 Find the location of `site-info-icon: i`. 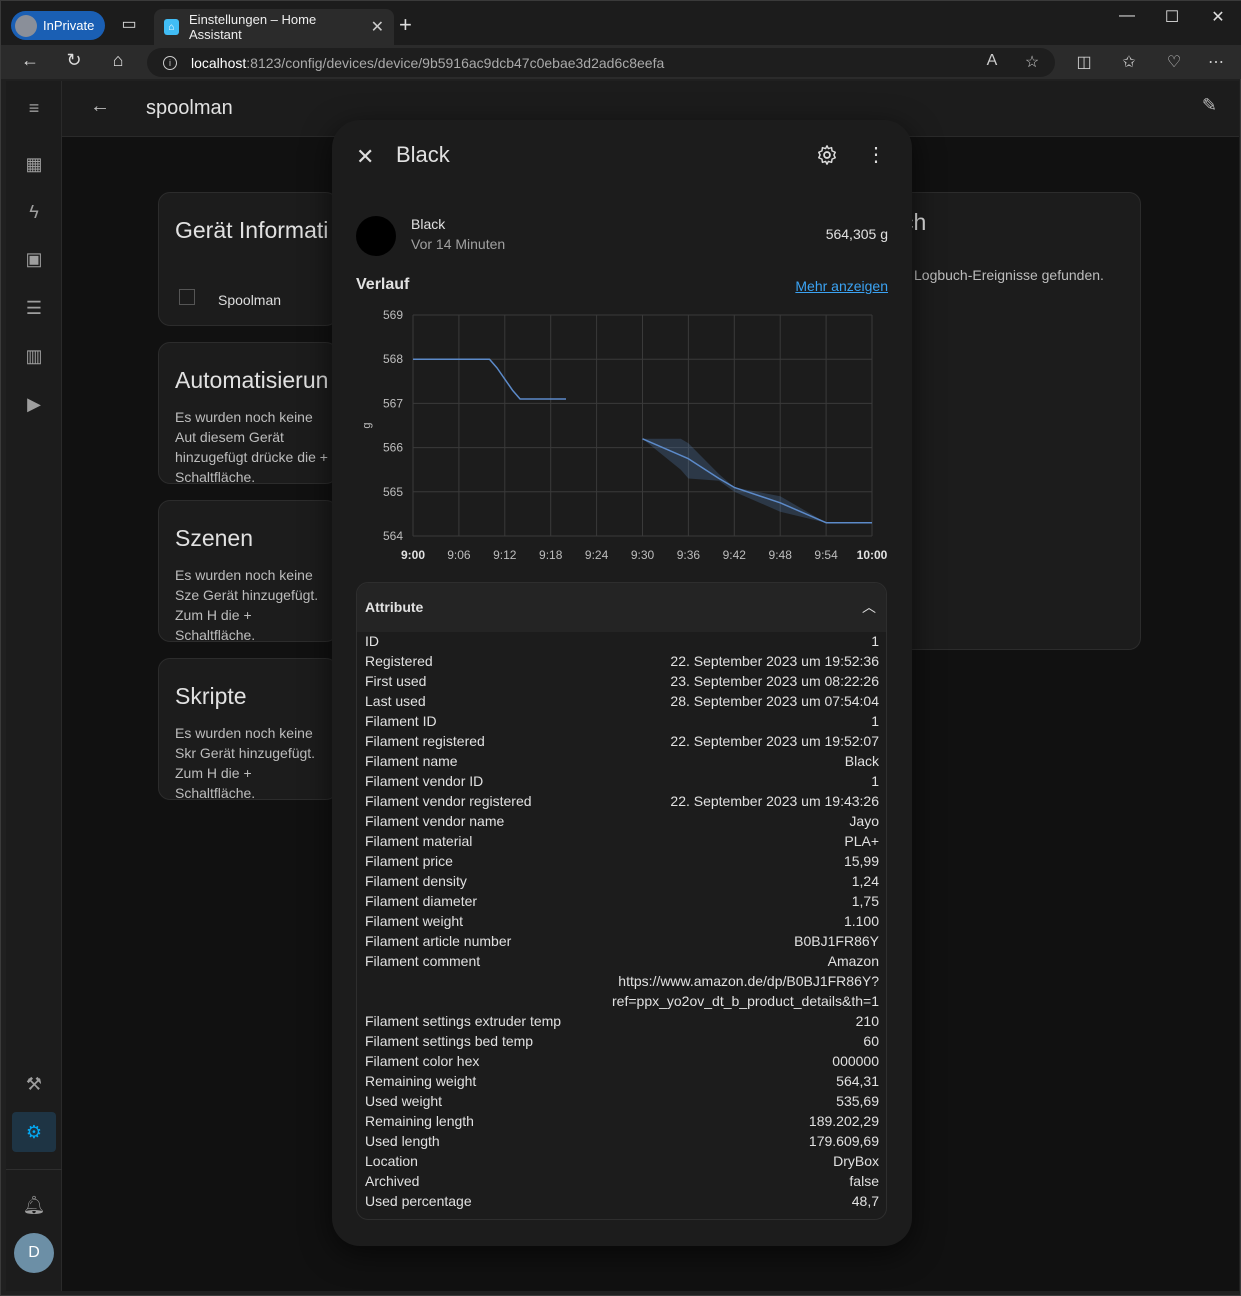

site-info-icon: i is located at coordinates (170, 62).